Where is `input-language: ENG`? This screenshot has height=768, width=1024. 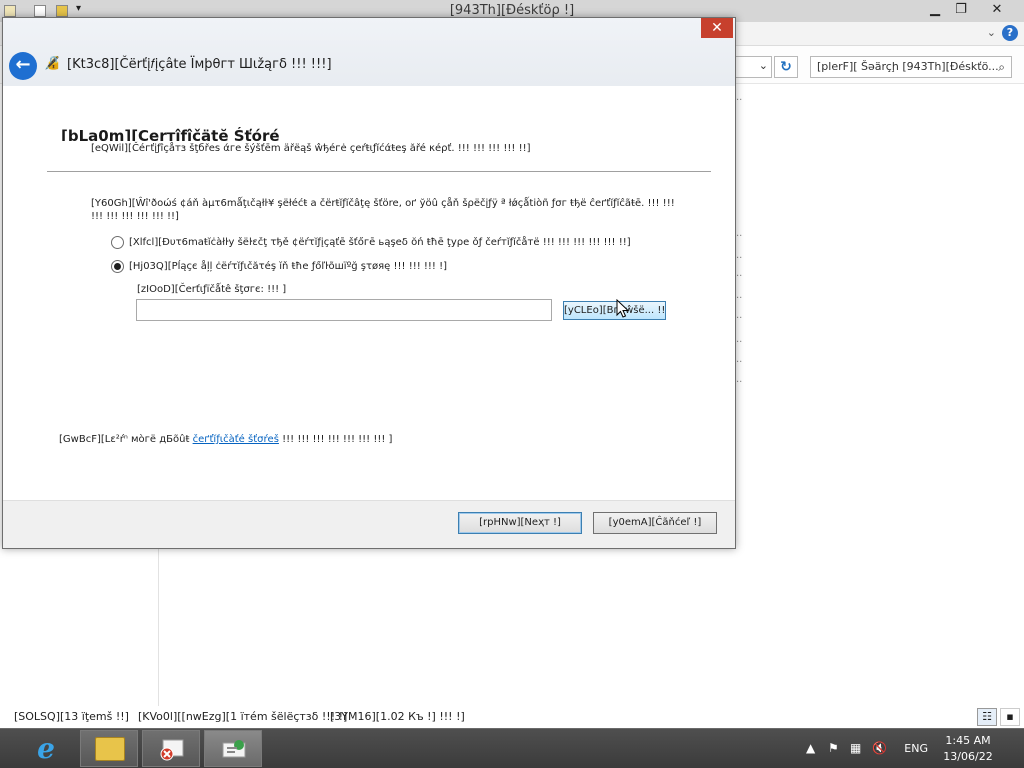 input-language: ENG is located at coordinates (916, 748).